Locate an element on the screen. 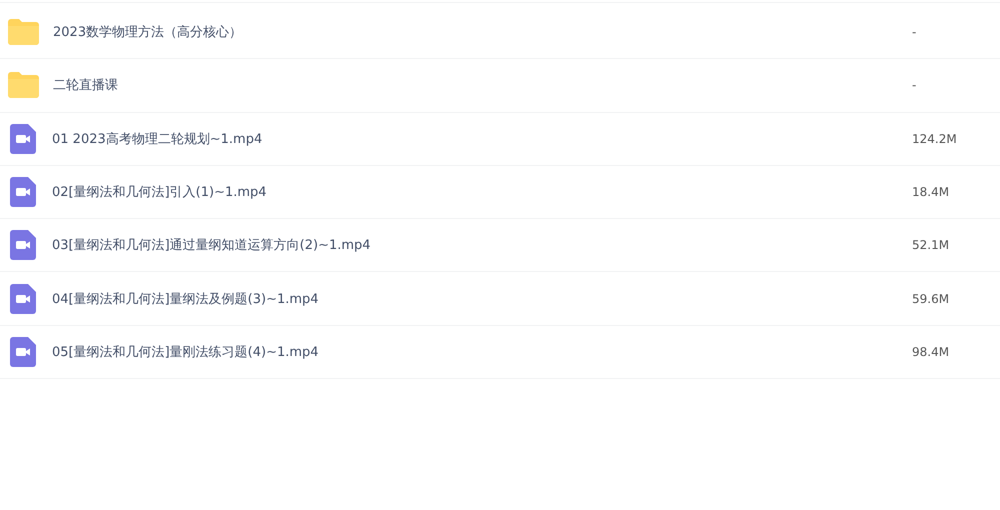  file-size: 124.2M is located at coordinates (935, 139).